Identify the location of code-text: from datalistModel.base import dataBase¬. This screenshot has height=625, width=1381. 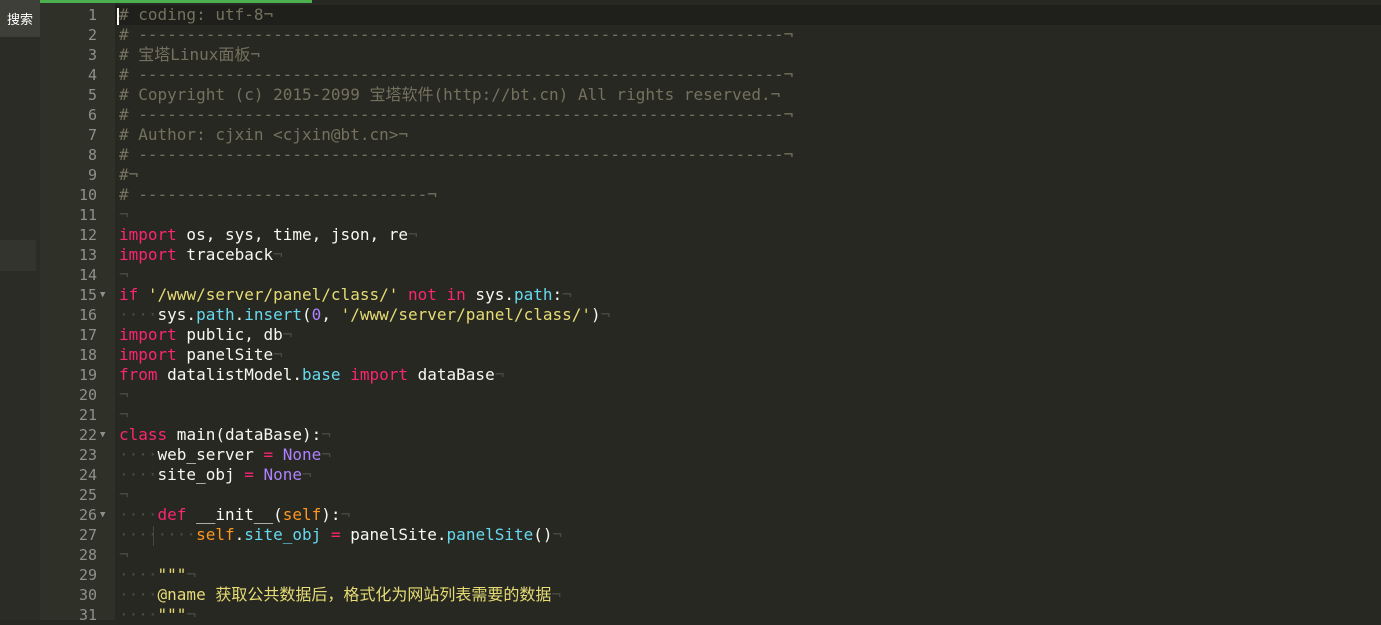
(311, 375).